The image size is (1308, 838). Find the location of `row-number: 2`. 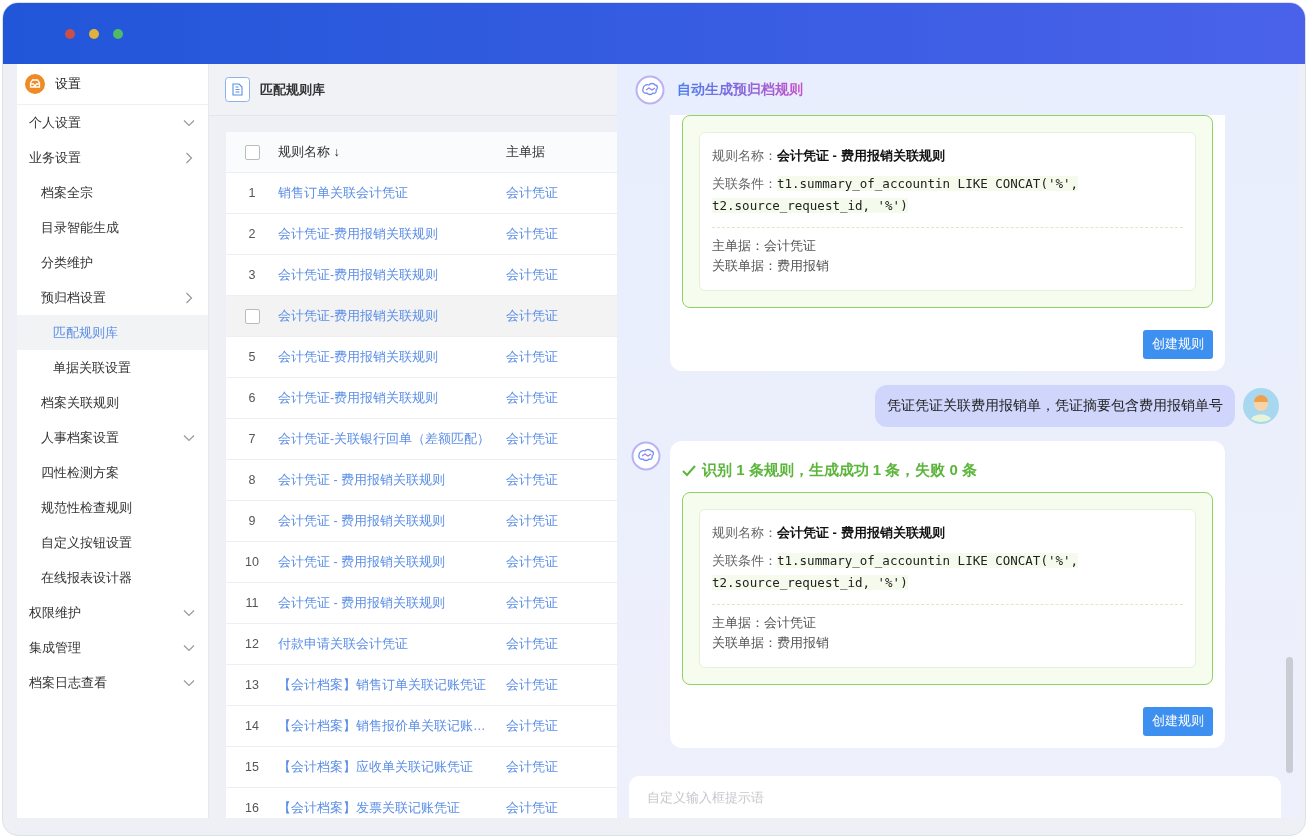

row-number: 2 is located at coordinates (252, 234).